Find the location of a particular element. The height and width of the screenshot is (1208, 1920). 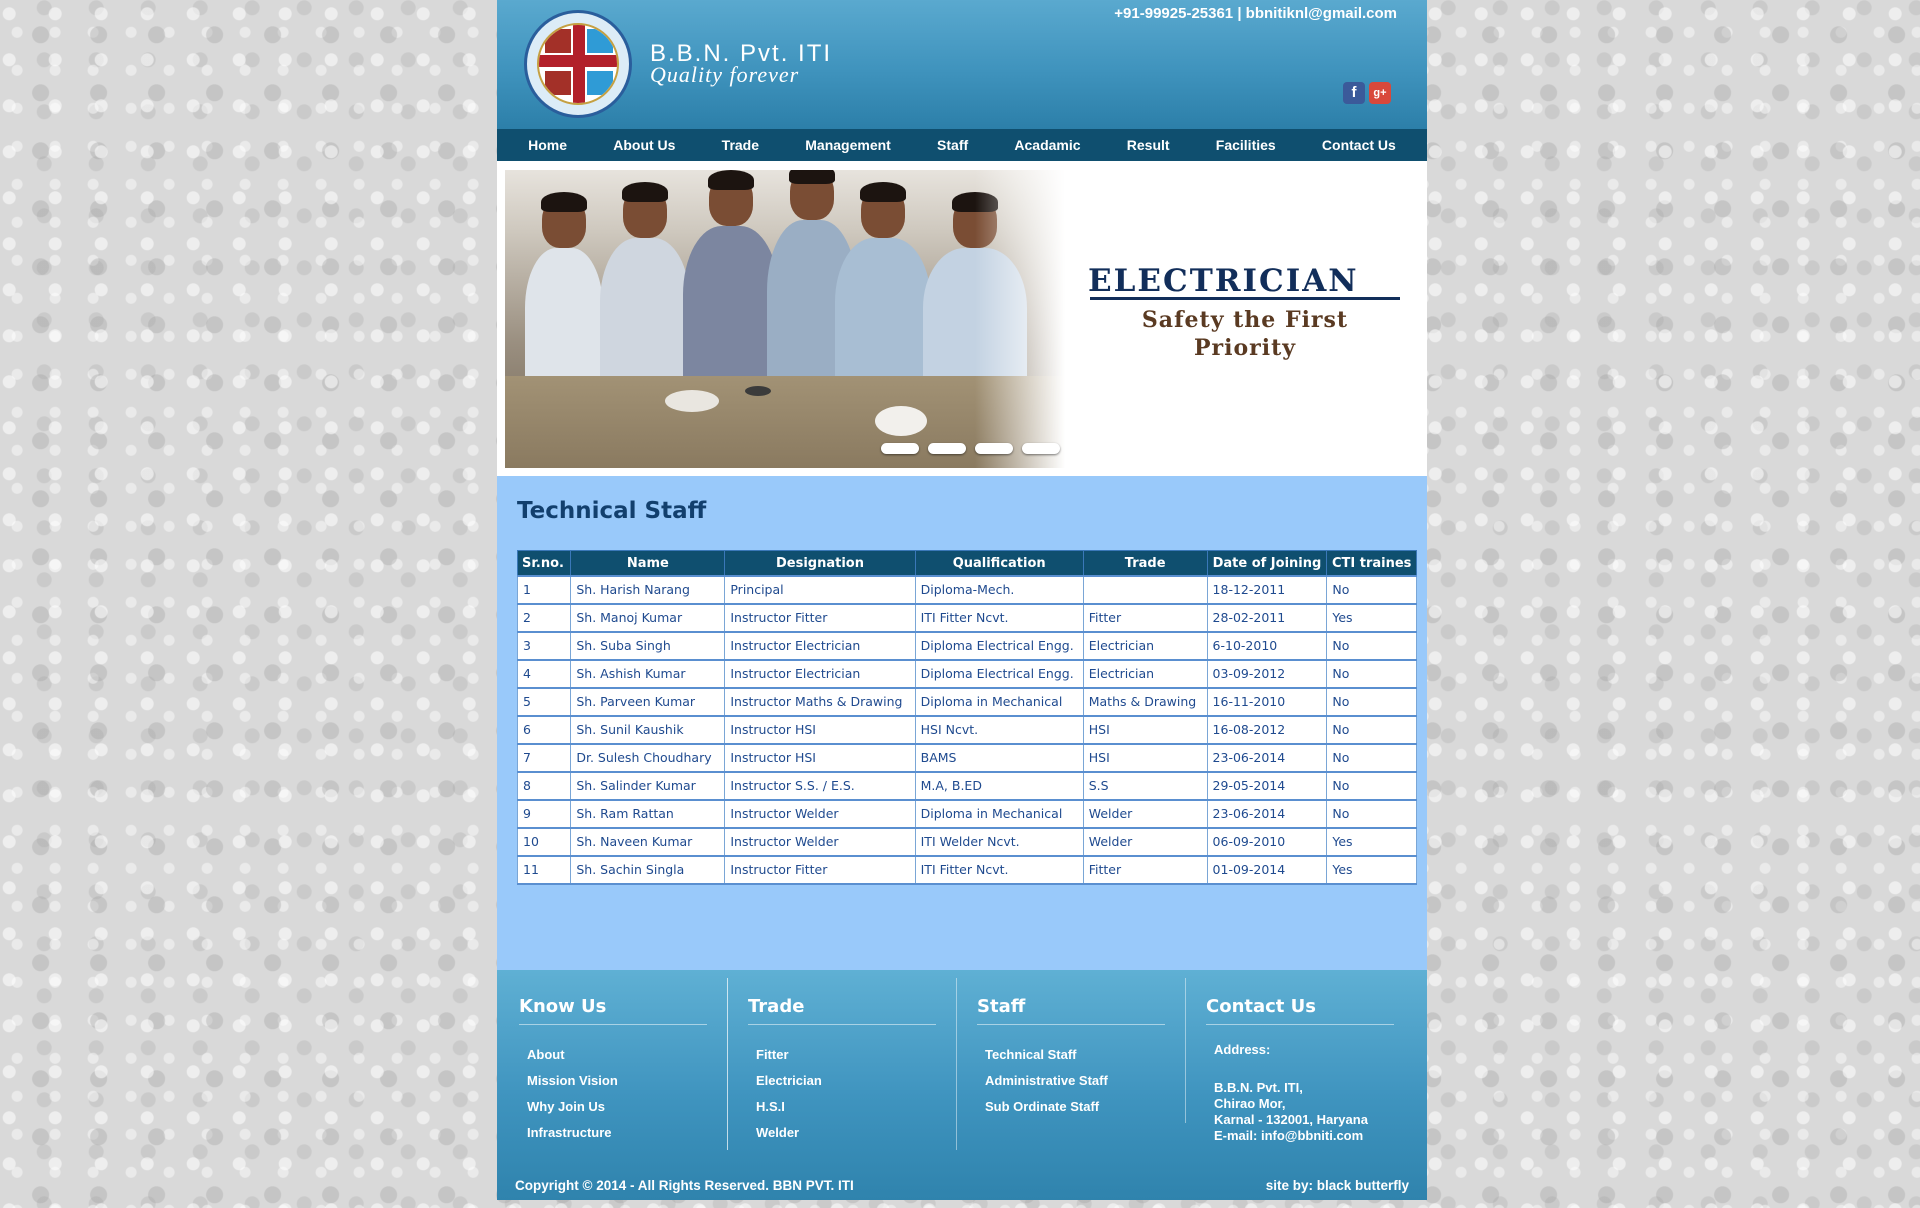

cell-srno: 5 is located at coordinates (544, 702).